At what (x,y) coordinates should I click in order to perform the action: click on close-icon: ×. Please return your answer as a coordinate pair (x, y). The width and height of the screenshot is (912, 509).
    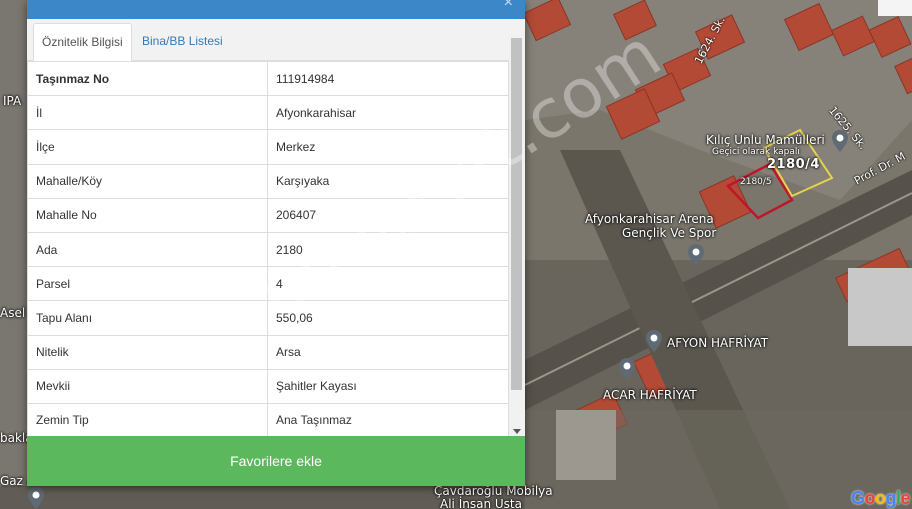
    Looking at the image, I should click on (508, 6).